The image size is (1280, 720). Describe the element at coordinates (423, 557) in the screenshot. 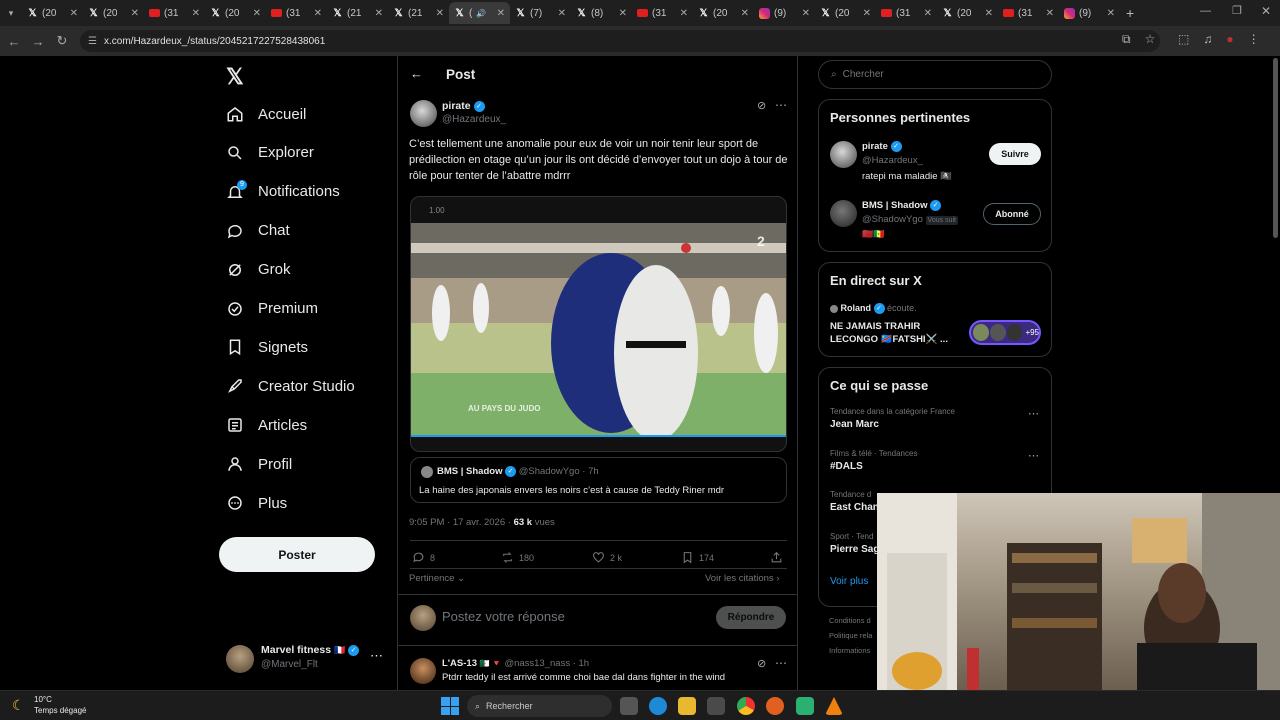

I see `reply-action: 8` at that location.